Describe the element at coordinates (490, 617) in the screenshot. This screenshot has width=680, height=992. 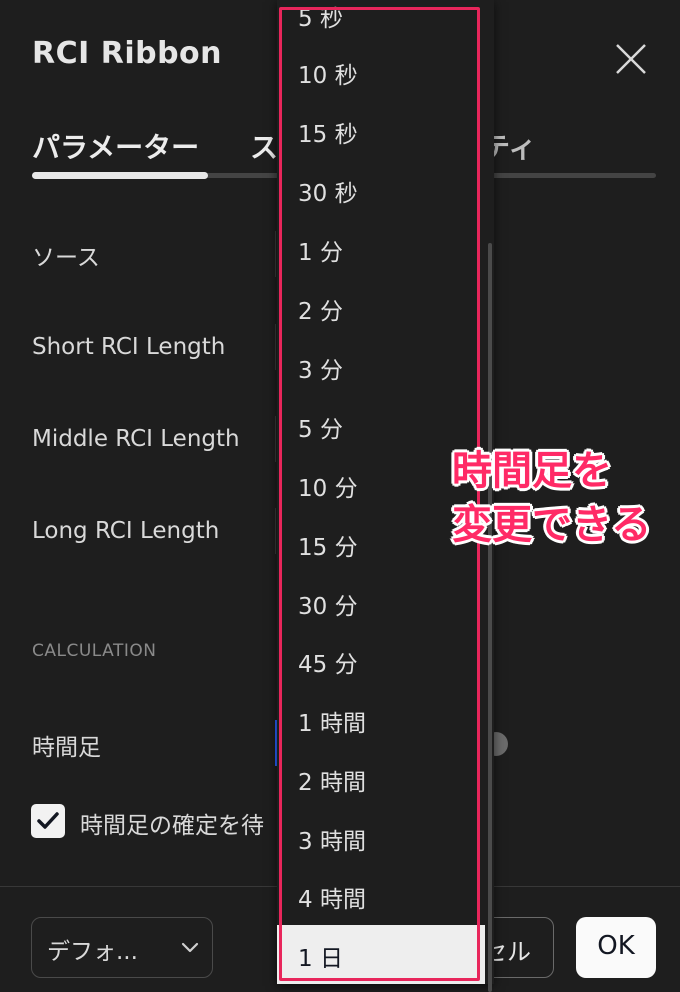
I see `dropdown-scrollbar` at that location.